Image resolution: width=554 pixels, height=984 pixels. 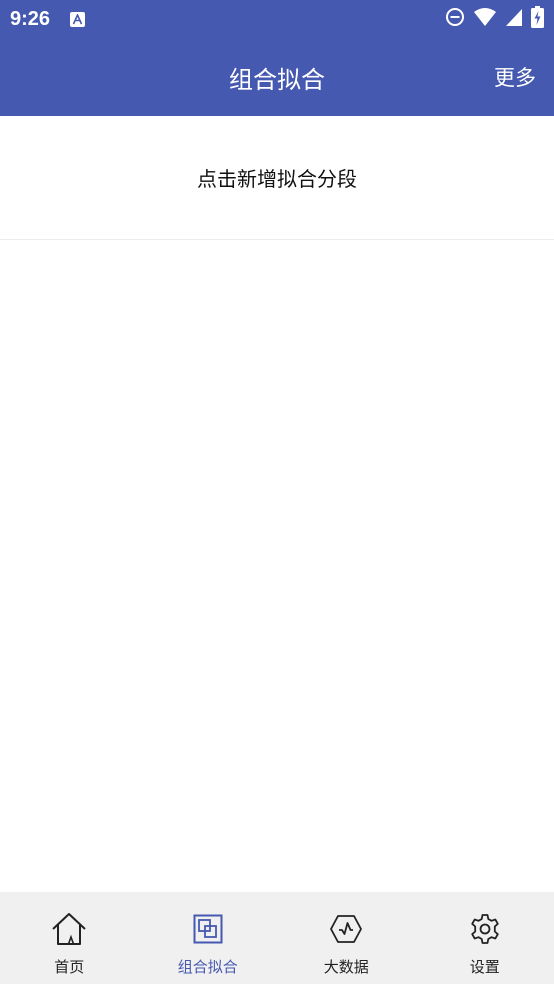 What do you see at coordinates (69, 929) in the screenshot?
I see `home-icon` at bounding box center [69, 929].